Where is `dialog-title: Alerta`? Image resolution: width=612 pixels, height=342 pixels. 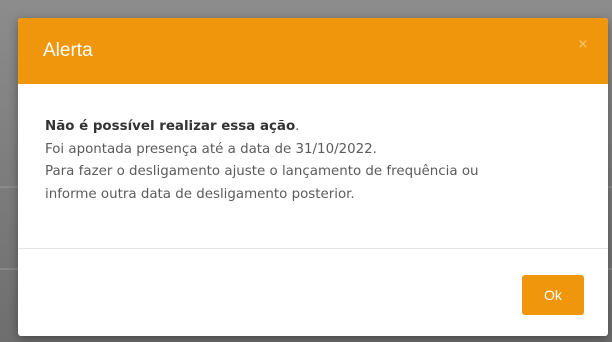 dialog-title: Alerta is located at coordinates (68, 50).